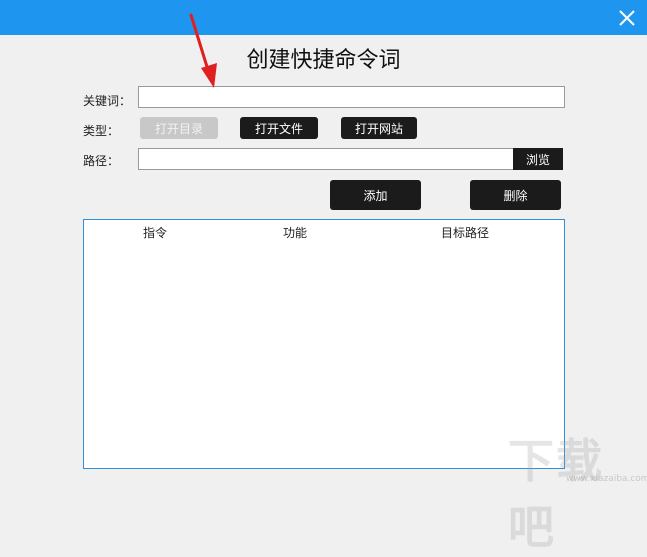 The image size is (647, 557). What do you see at coordinates (323, 17) in the screenshot?
I see `titlebar` at bounding box center [323, 17].